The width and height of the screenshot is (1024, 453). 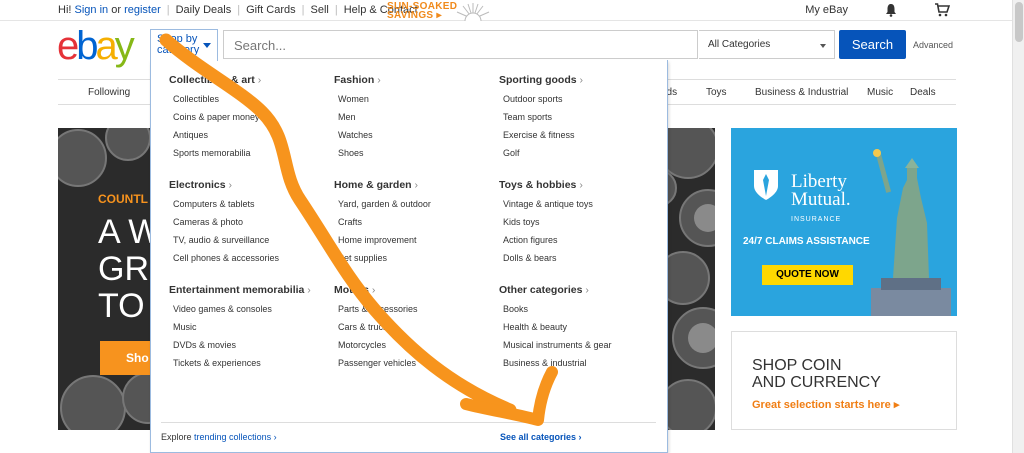 I want to click on nav-following: Following, so click(x=109, y=92).